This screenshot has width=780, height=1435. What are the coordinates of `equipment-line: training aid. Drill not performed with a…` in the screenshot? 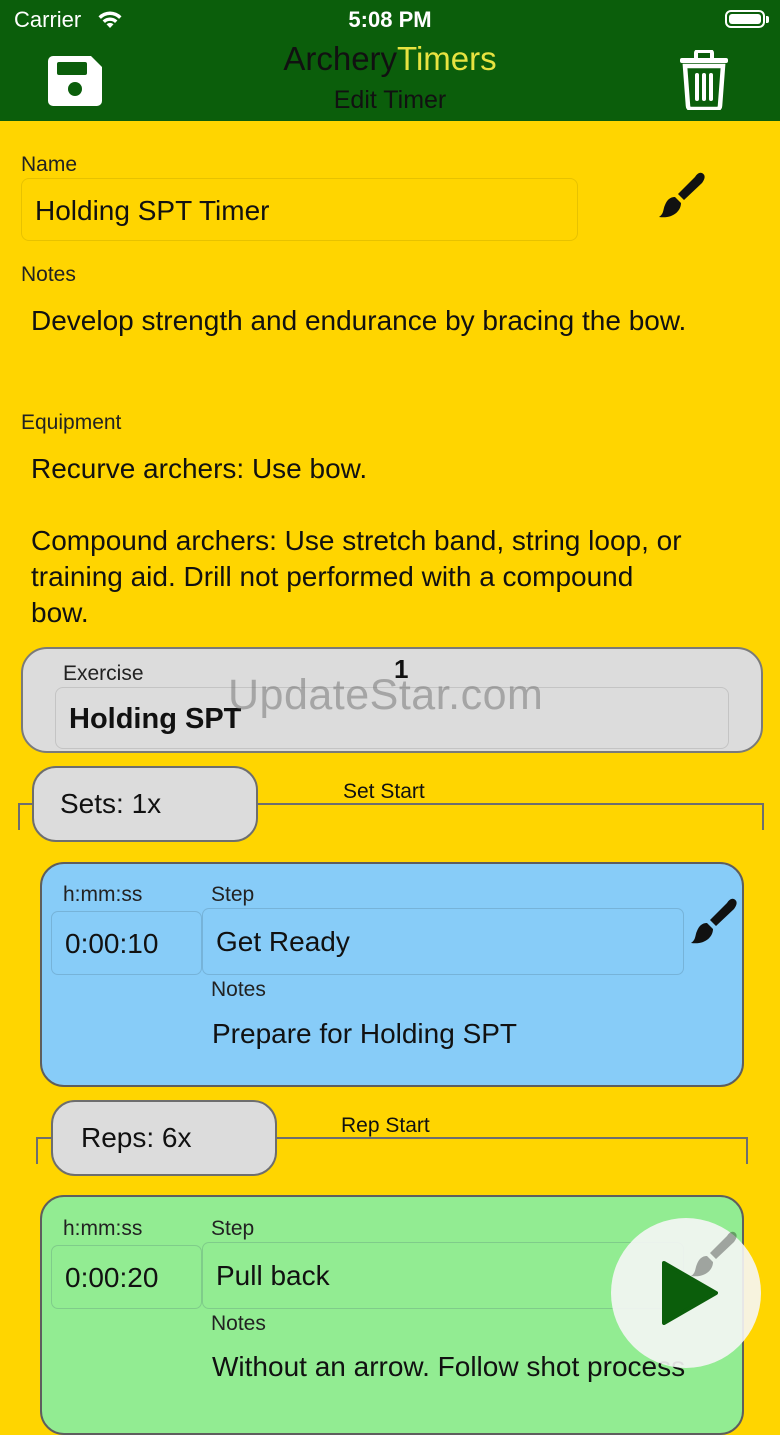 It's located at (332, 577).